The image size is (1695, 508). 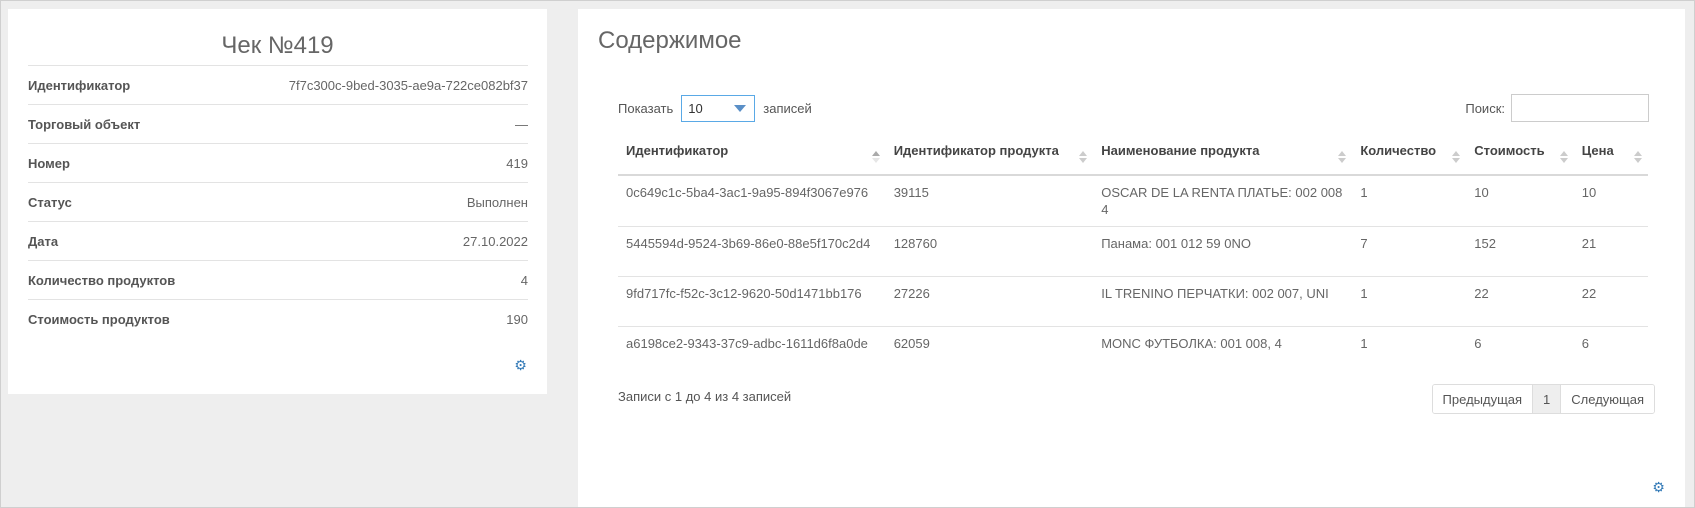 What do you see at coordinates (752, 351) in the screenshot?
I see `cell-id: a6198ce2-9343-37c9-adbc-1611d6f8a0de` at bounding box center [752, 351].